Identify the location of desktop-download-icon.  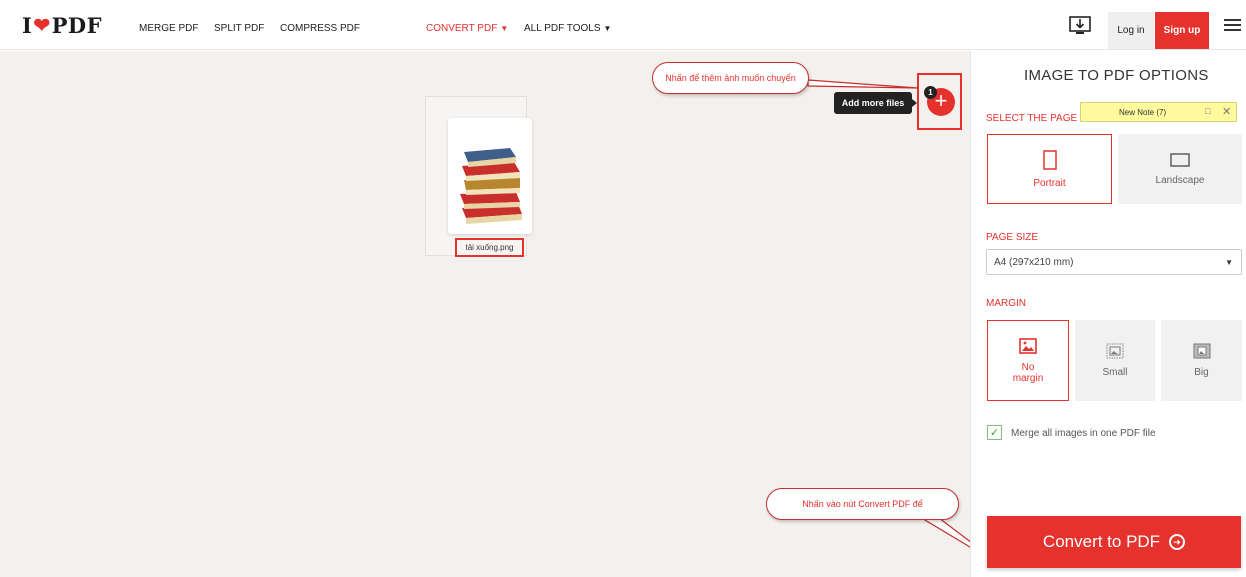
(1081, 26).